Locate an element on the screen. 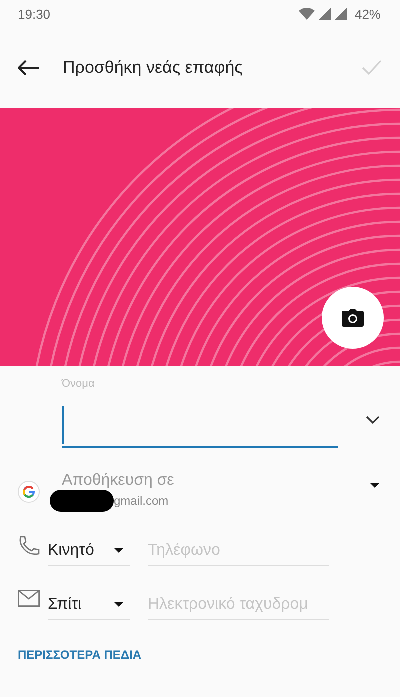 This screenshot has height=697, width=400. wifi-icon is located at coordinates (306, 14).